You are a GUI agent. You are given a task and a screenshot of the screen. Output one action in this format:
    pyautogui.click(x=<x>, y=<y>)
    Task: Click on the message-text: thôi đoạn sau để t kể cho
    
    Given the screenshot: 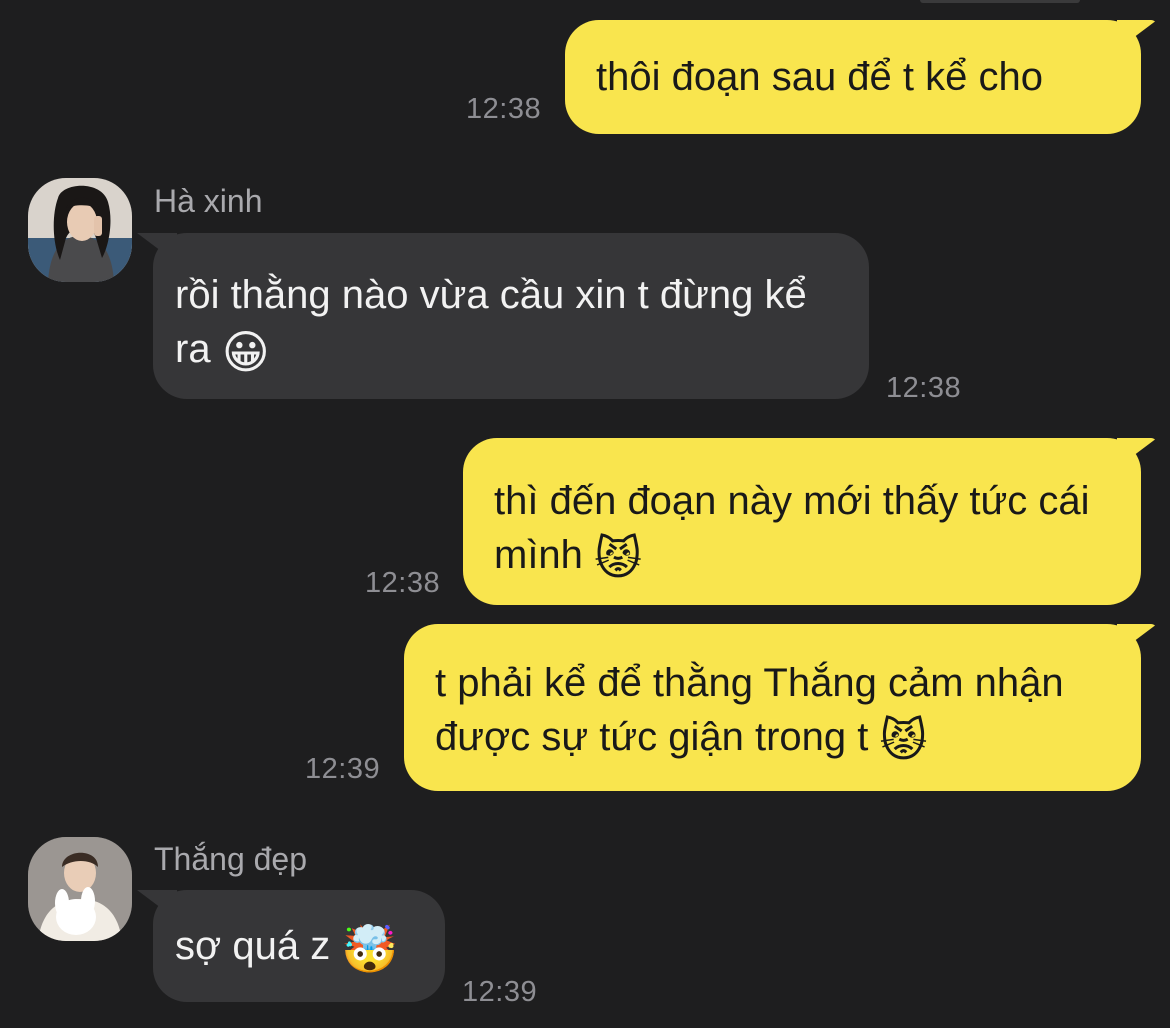 What is the action you would take?
    pyautogui.click(x=819, y=77)
    